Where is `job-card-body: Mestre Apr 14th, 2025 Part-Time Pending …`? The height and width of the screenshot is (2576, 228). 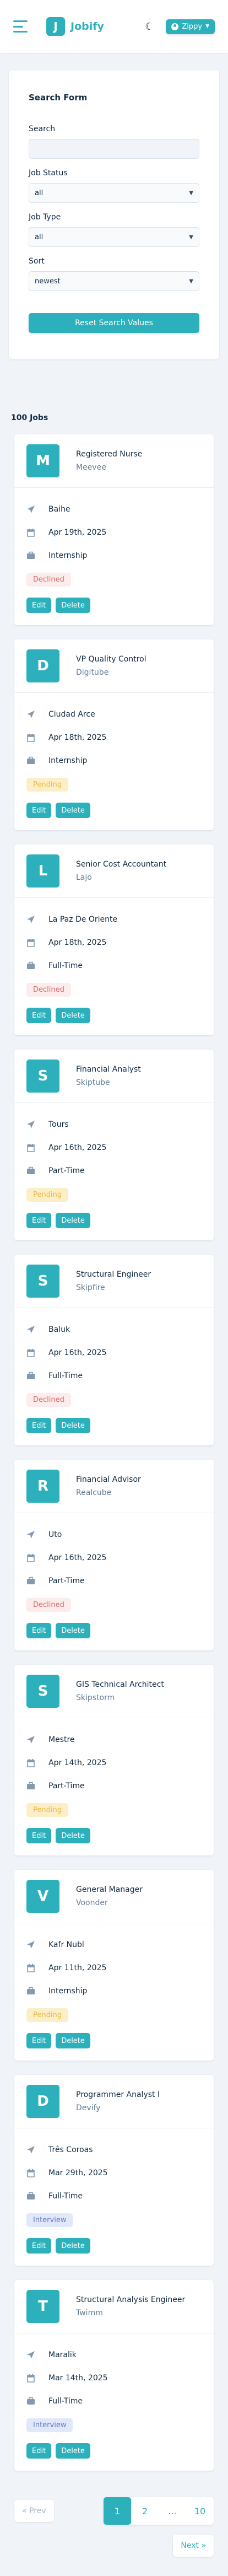
job-card-body: Mestre Apr 14th, 2025 Part-Time Pending … is located at coordinates (114, 1780).